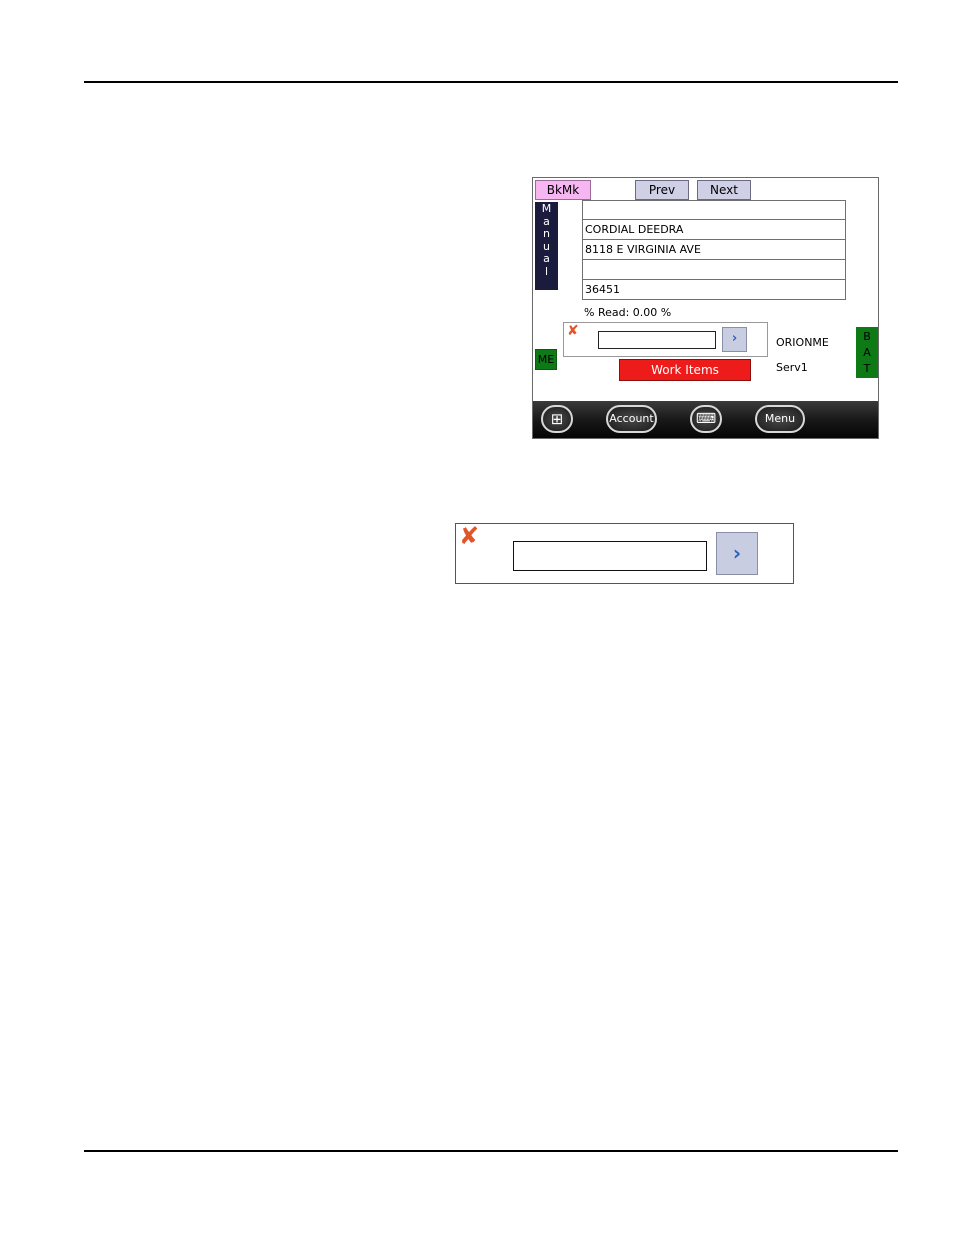  What do you see at coordinates (631, 419) in the screenshot?
I see `account-button: Account` at bounding box center [631, 419].